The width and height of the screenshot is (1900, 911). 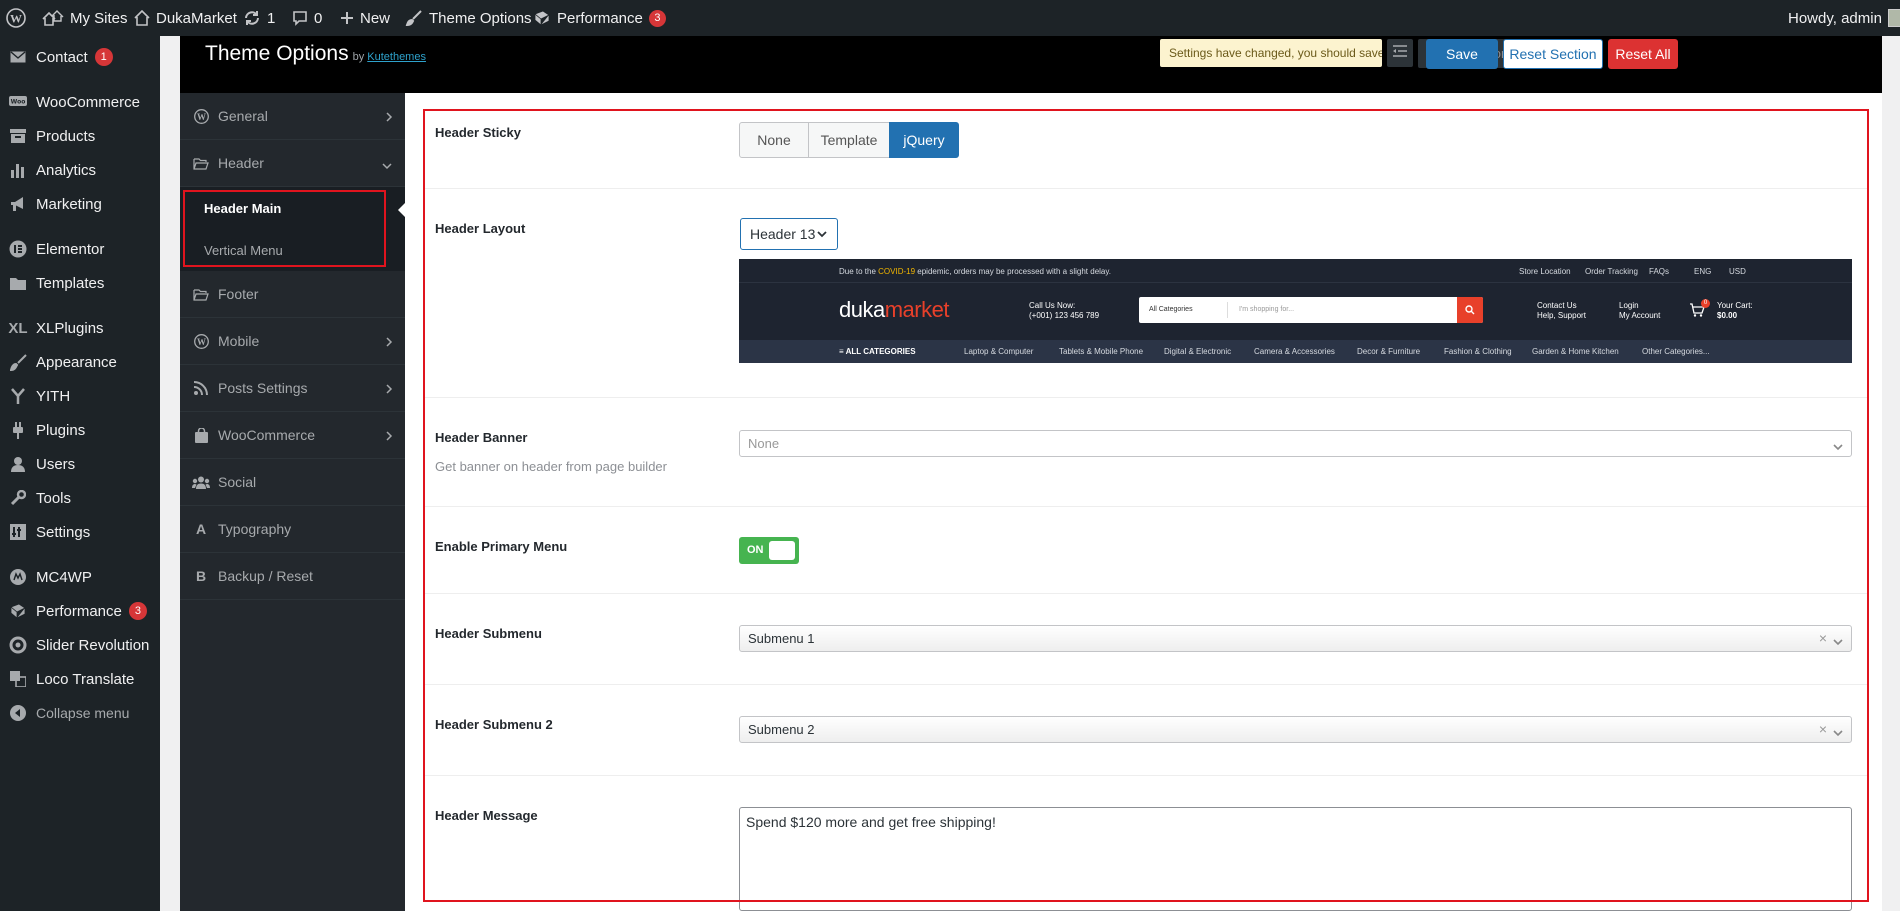 What do you see at coordinates (18, 328) in the screenshot?
I see `xl-icon: XL` at bounding box center [18, 328].